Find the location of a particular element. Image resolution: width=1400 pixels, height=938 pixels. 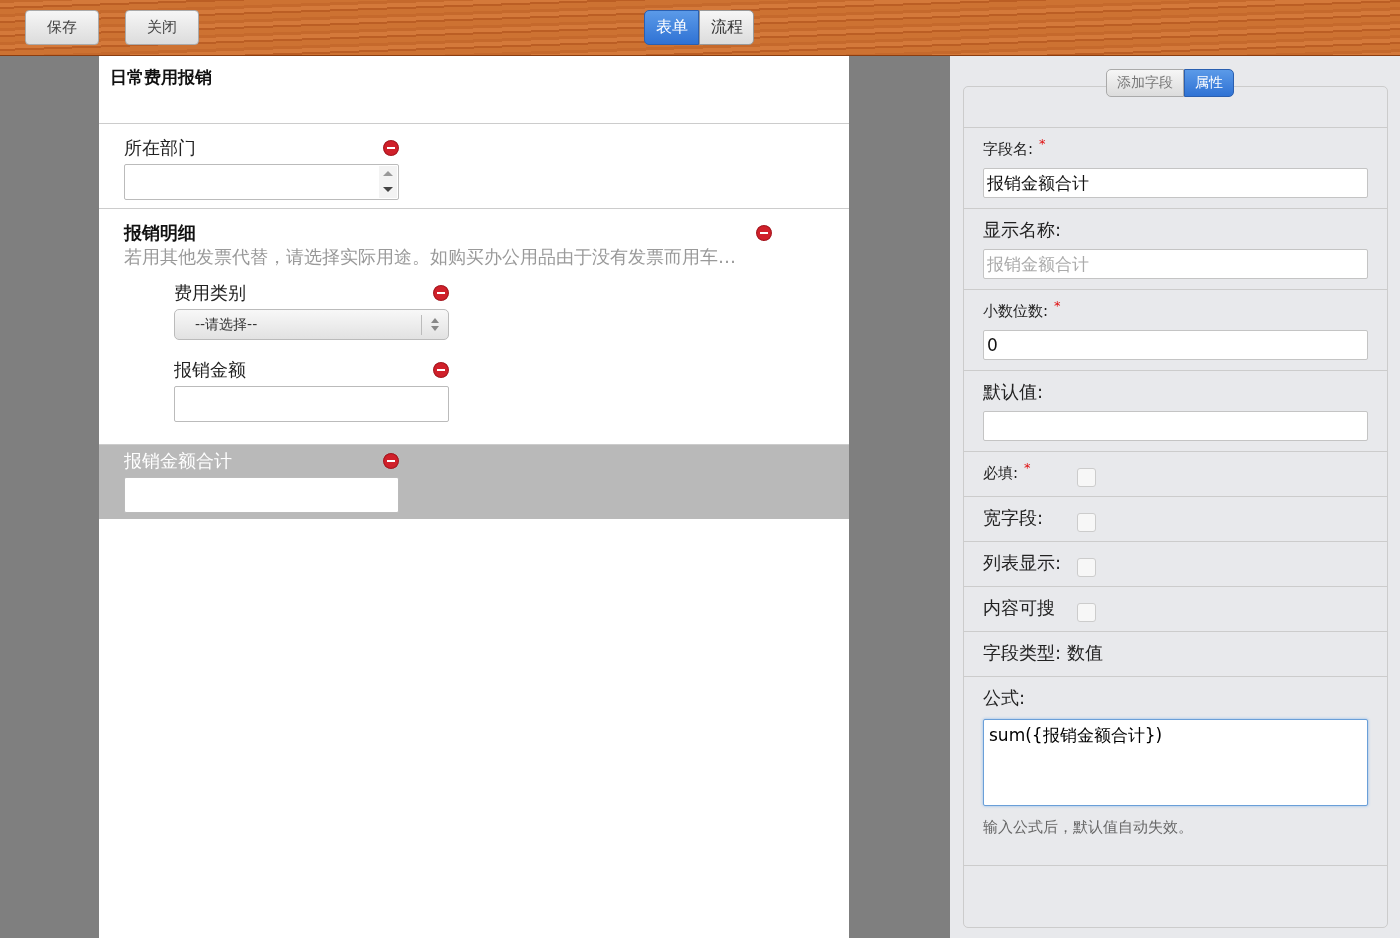

toolbar-button: 保存 is located at coordinates (62, 27).